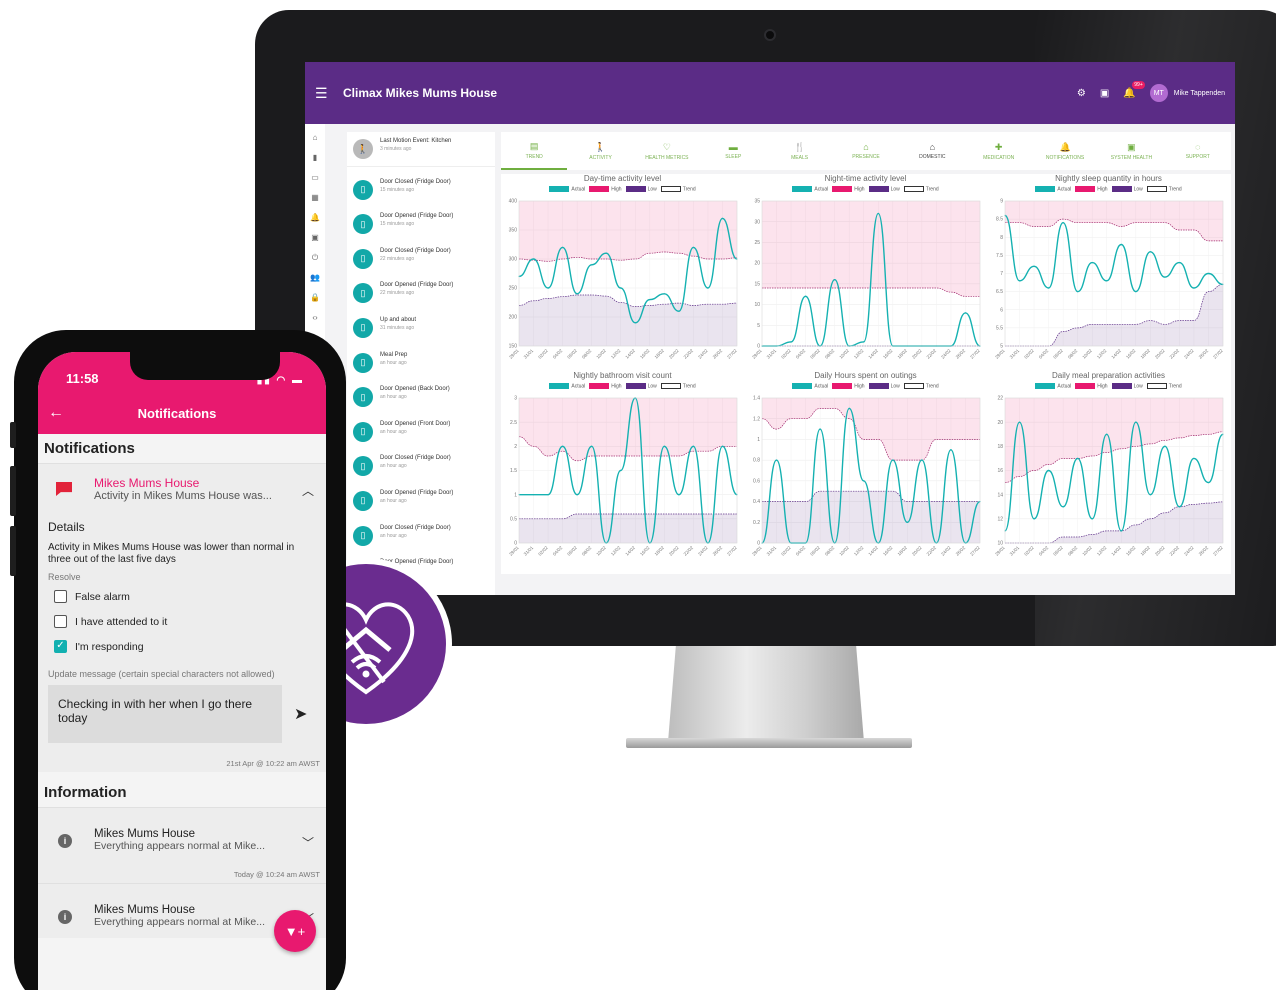 Image resolution: width=1276 pixels, height=990 pixels. Describe the element at coordinates (1058, 354) in the screenshot. I see `x-tick-label: 06/02` at that location.